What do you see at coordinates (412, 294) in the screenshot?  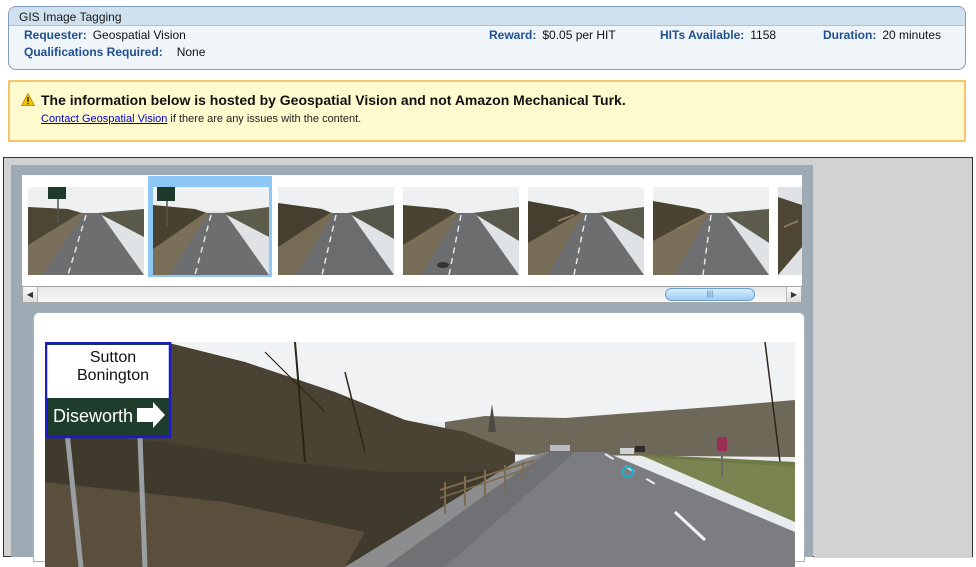 I see `thumbnail-scrollbar: ◀ |||| ▶` at bounding box center [412, 294].